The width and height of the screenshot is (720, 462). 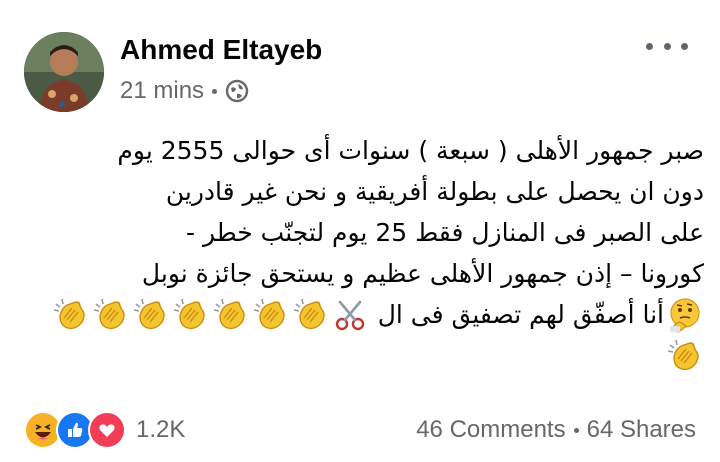 I want to click on post-footer: 1.2K 46 Comments 64 Shares, so click(x=360, y=430).